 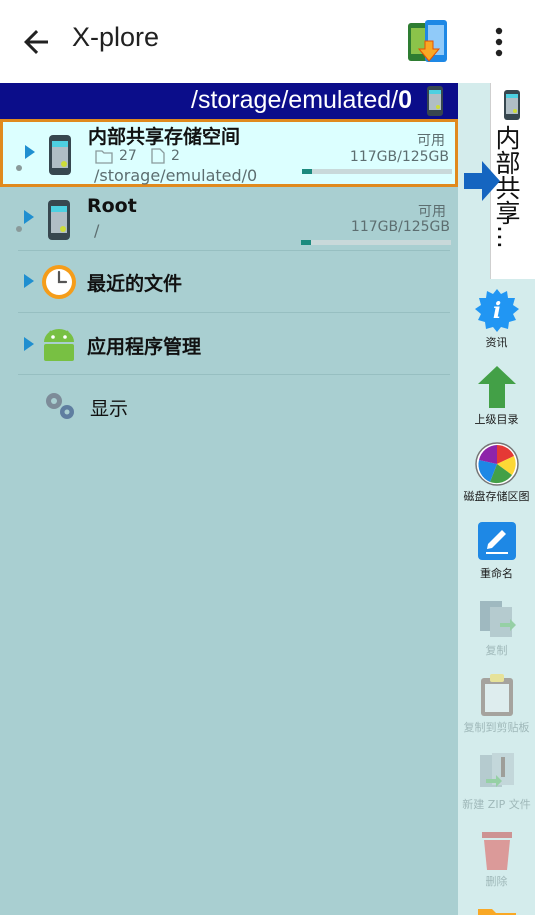 What do you see at coordinates (301, 100) in the screenshot?
I see `current-path: /storage/emulated/0` at bounding box center [301, 100].